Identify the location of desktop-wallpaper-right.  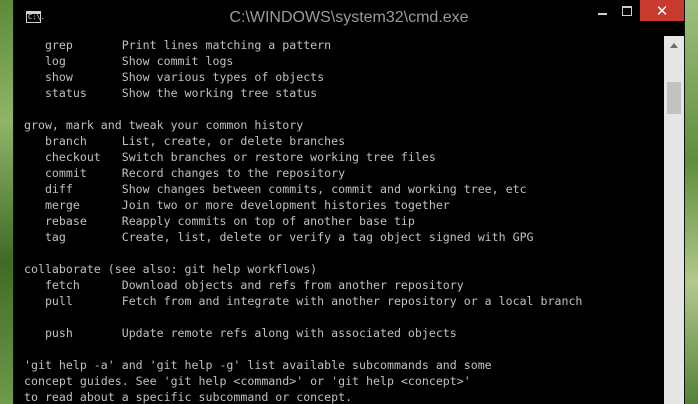
(691, 202).